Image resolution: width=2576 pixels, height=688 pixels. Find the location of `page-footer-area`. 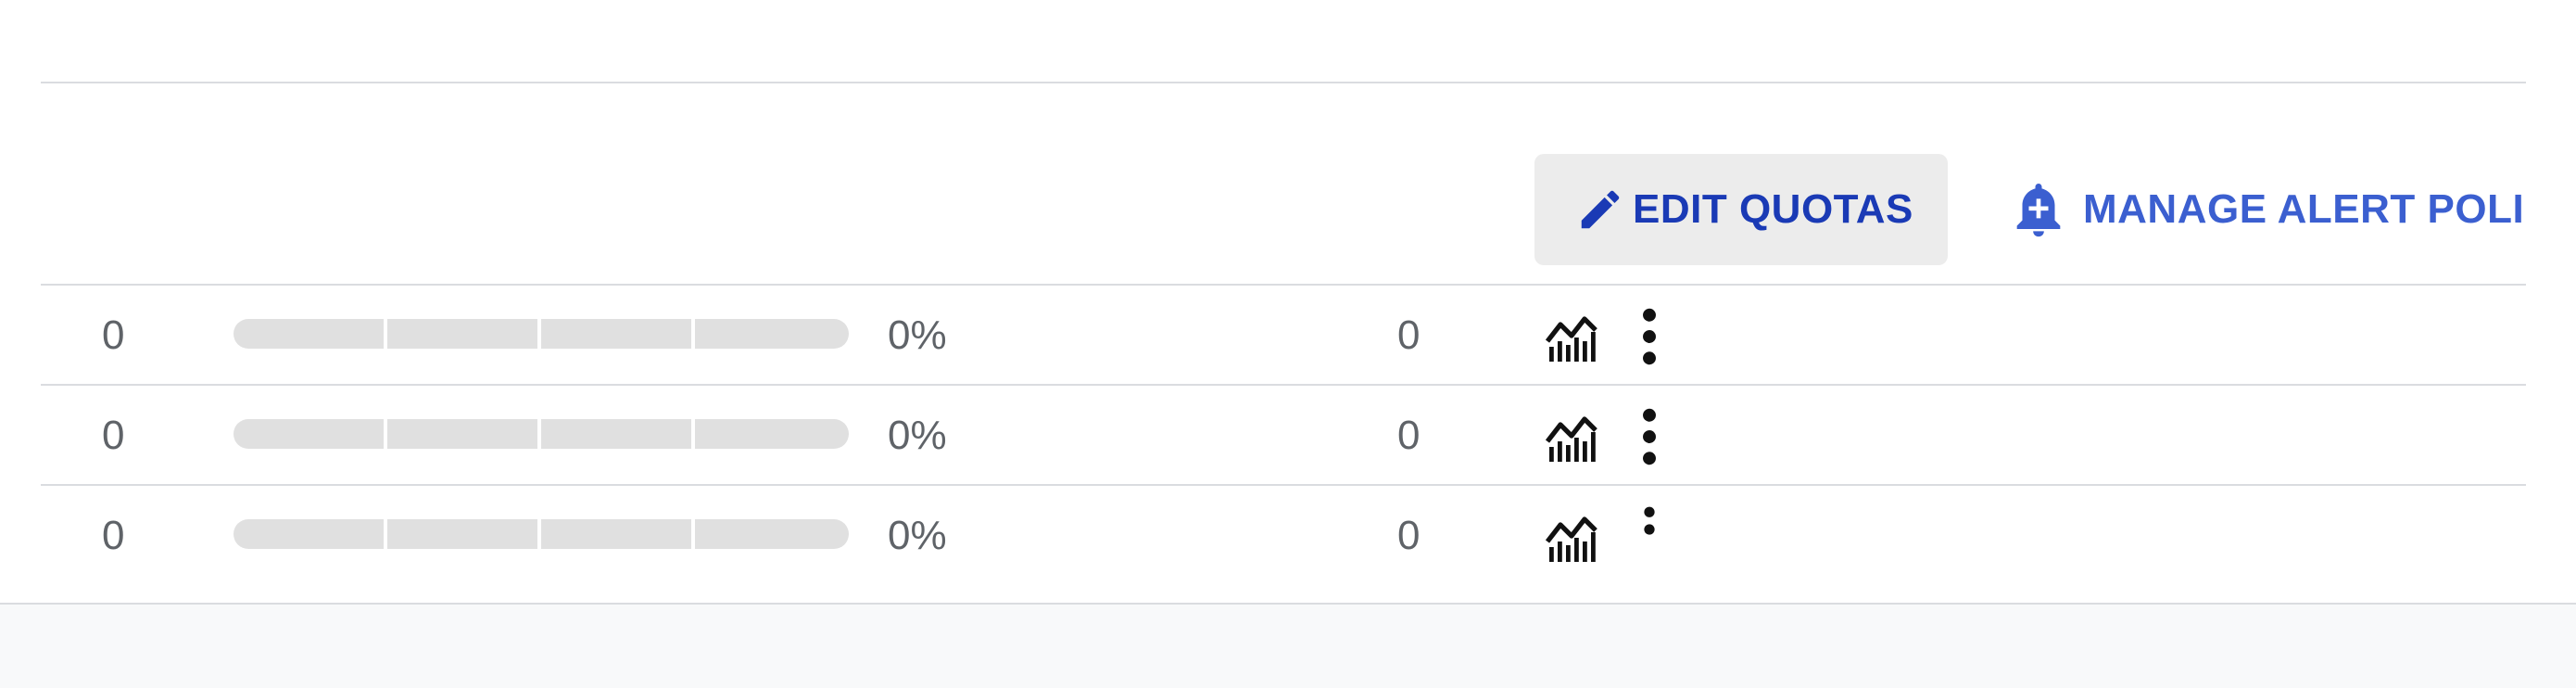

page-footer-area is located at coordinates (1288, 645).